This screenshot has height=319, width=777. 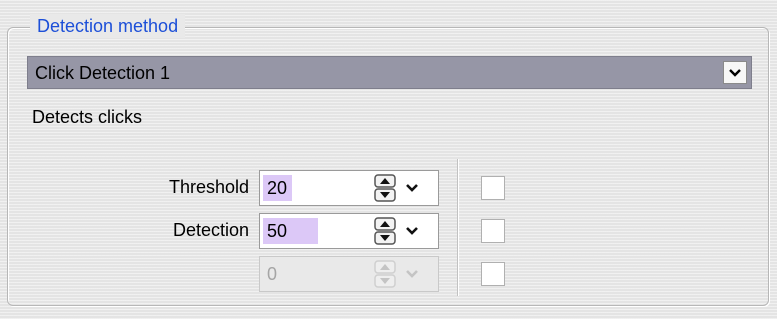 I want to click on detection-label: Detection, so click(x=210, y=230).